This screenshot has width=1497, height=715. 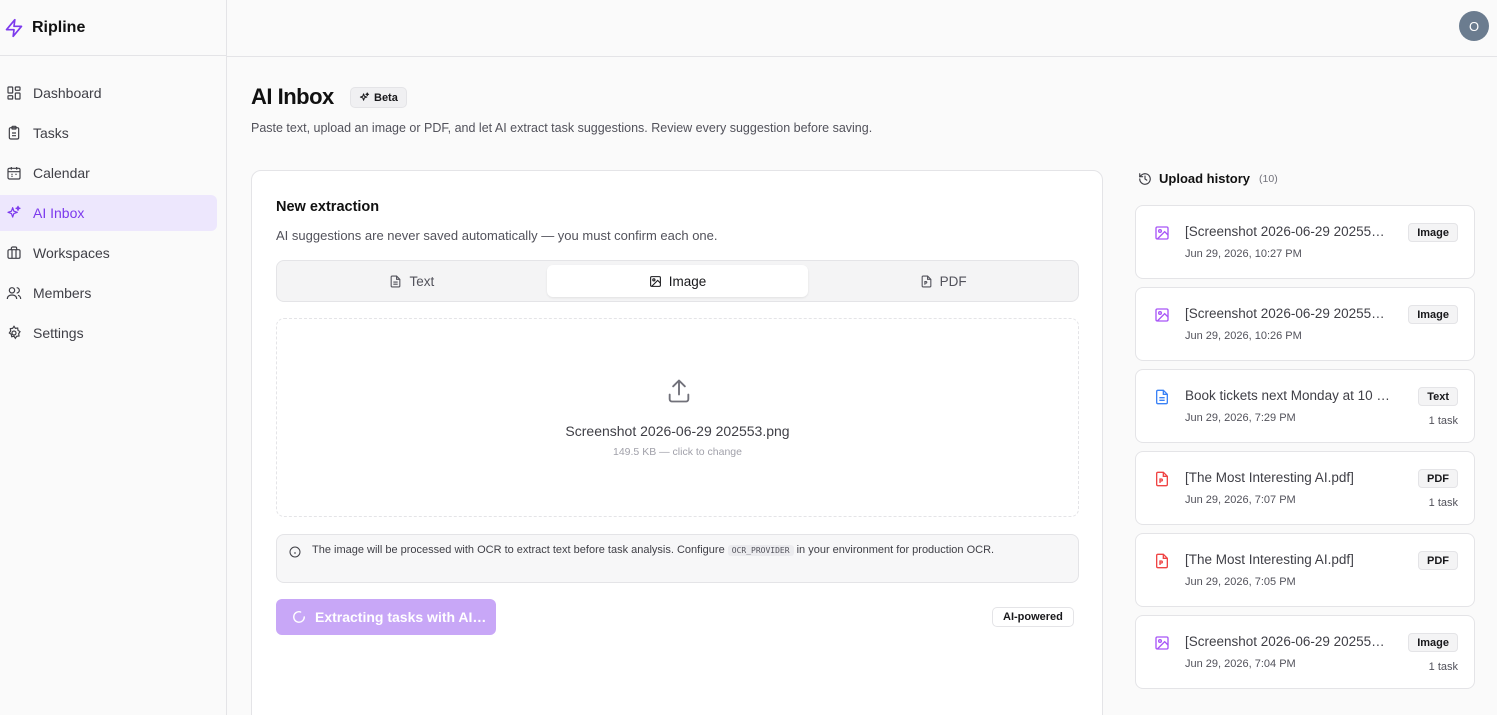 What do you see at coordinates (108, 293) in the screenshot?
I see `sidebar-item-members: Members` at bounding box center [108, 293].